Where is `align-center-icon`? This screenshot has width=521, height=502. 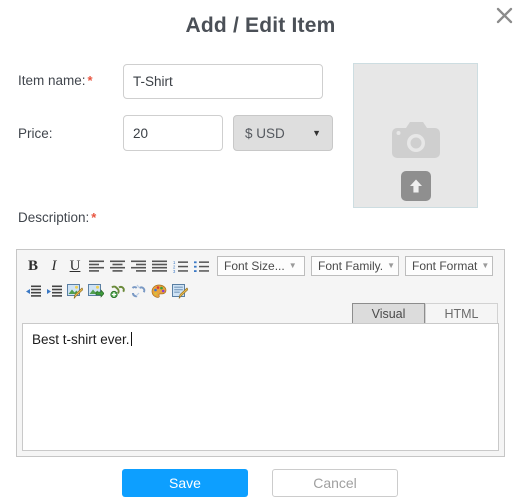
align-center-icon is located at coordinates (117, 266).